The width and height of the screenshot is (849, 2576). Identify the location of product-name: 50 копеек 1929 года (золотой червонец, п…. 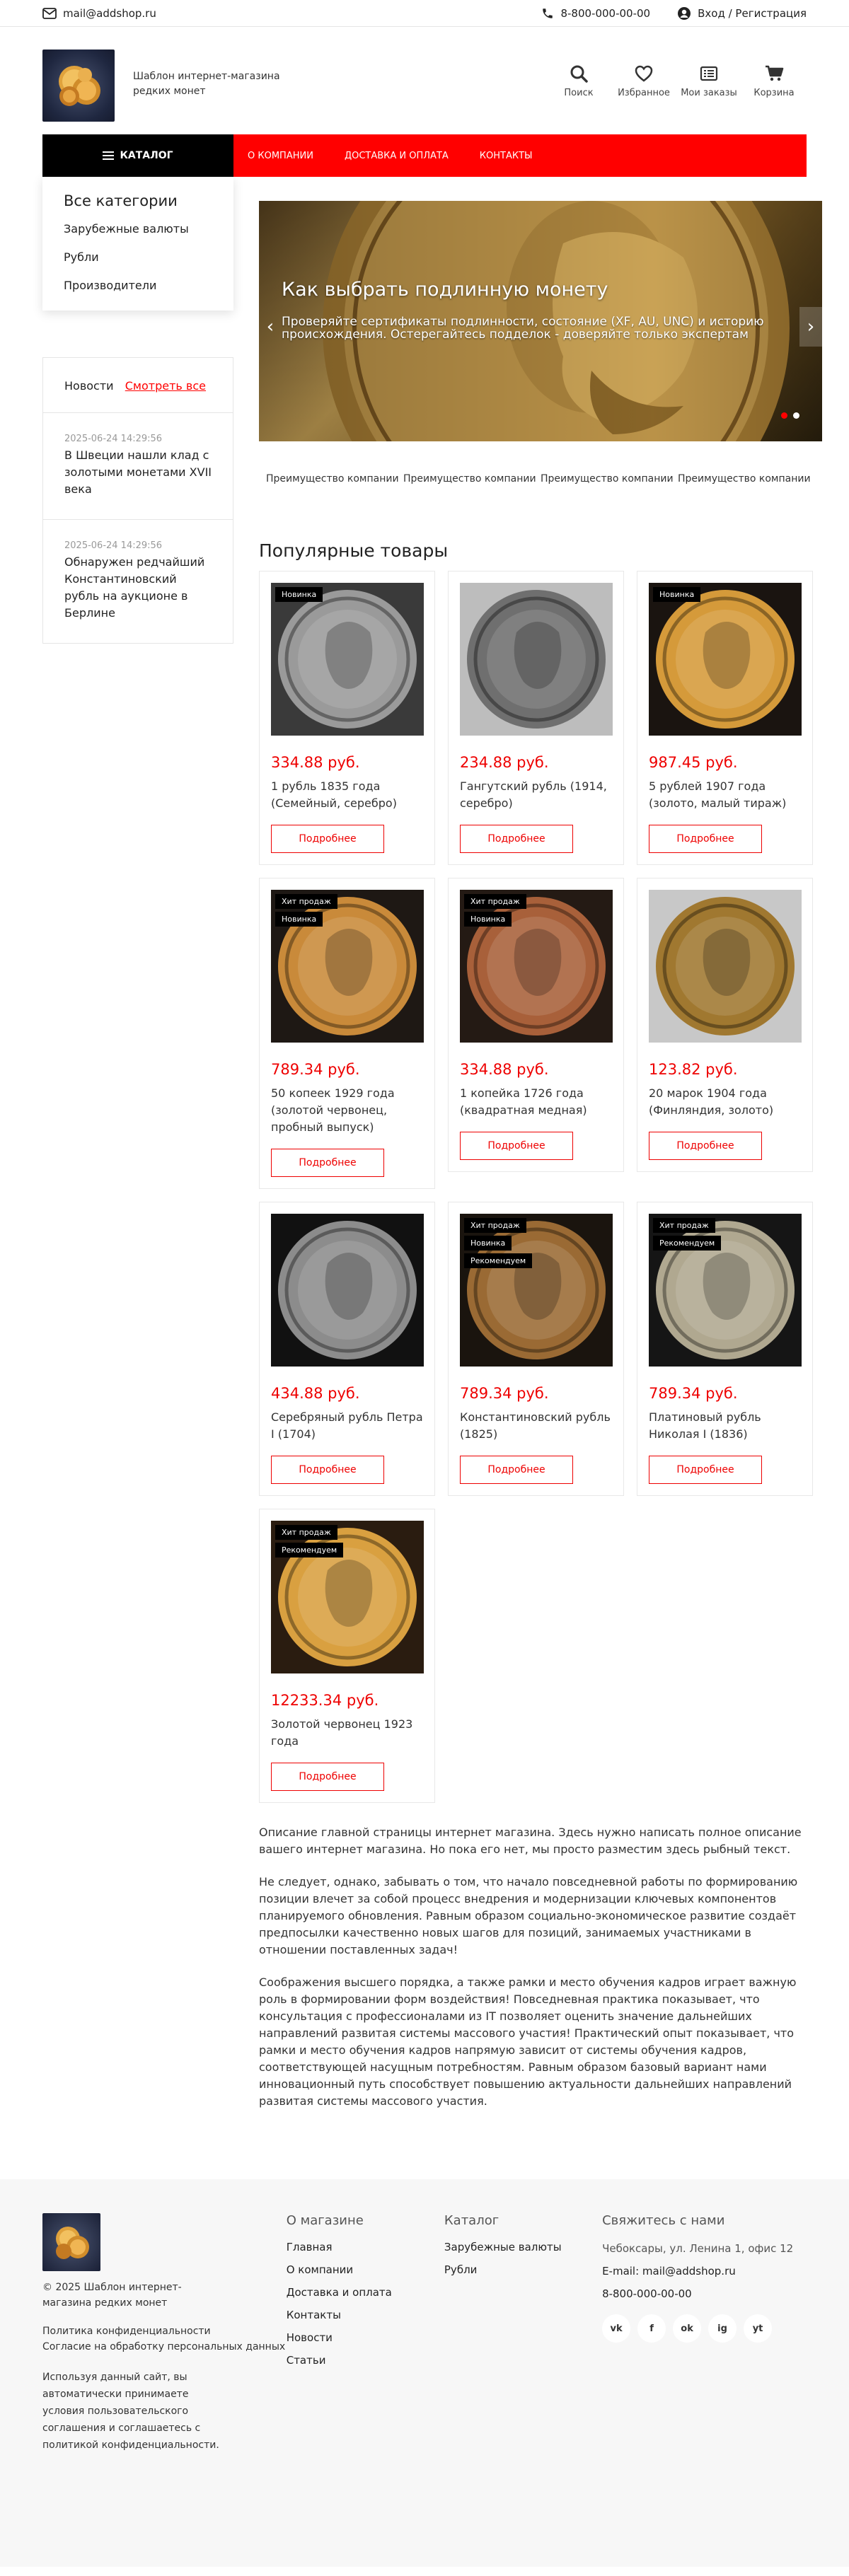
(347, 1110).